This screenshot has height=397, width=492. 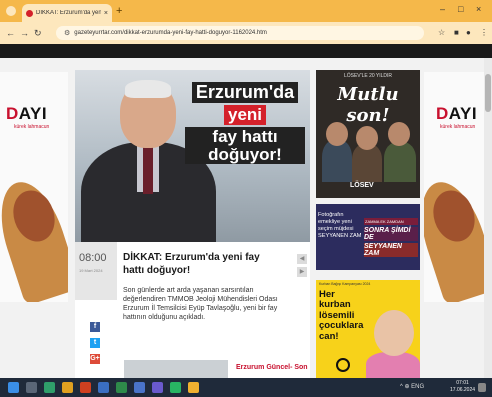 What do you see at coordinates (272, 367) in the screenshot?
I see `related-news-link: Erzurum Güncel- Son` at bounding box center [272, 367].